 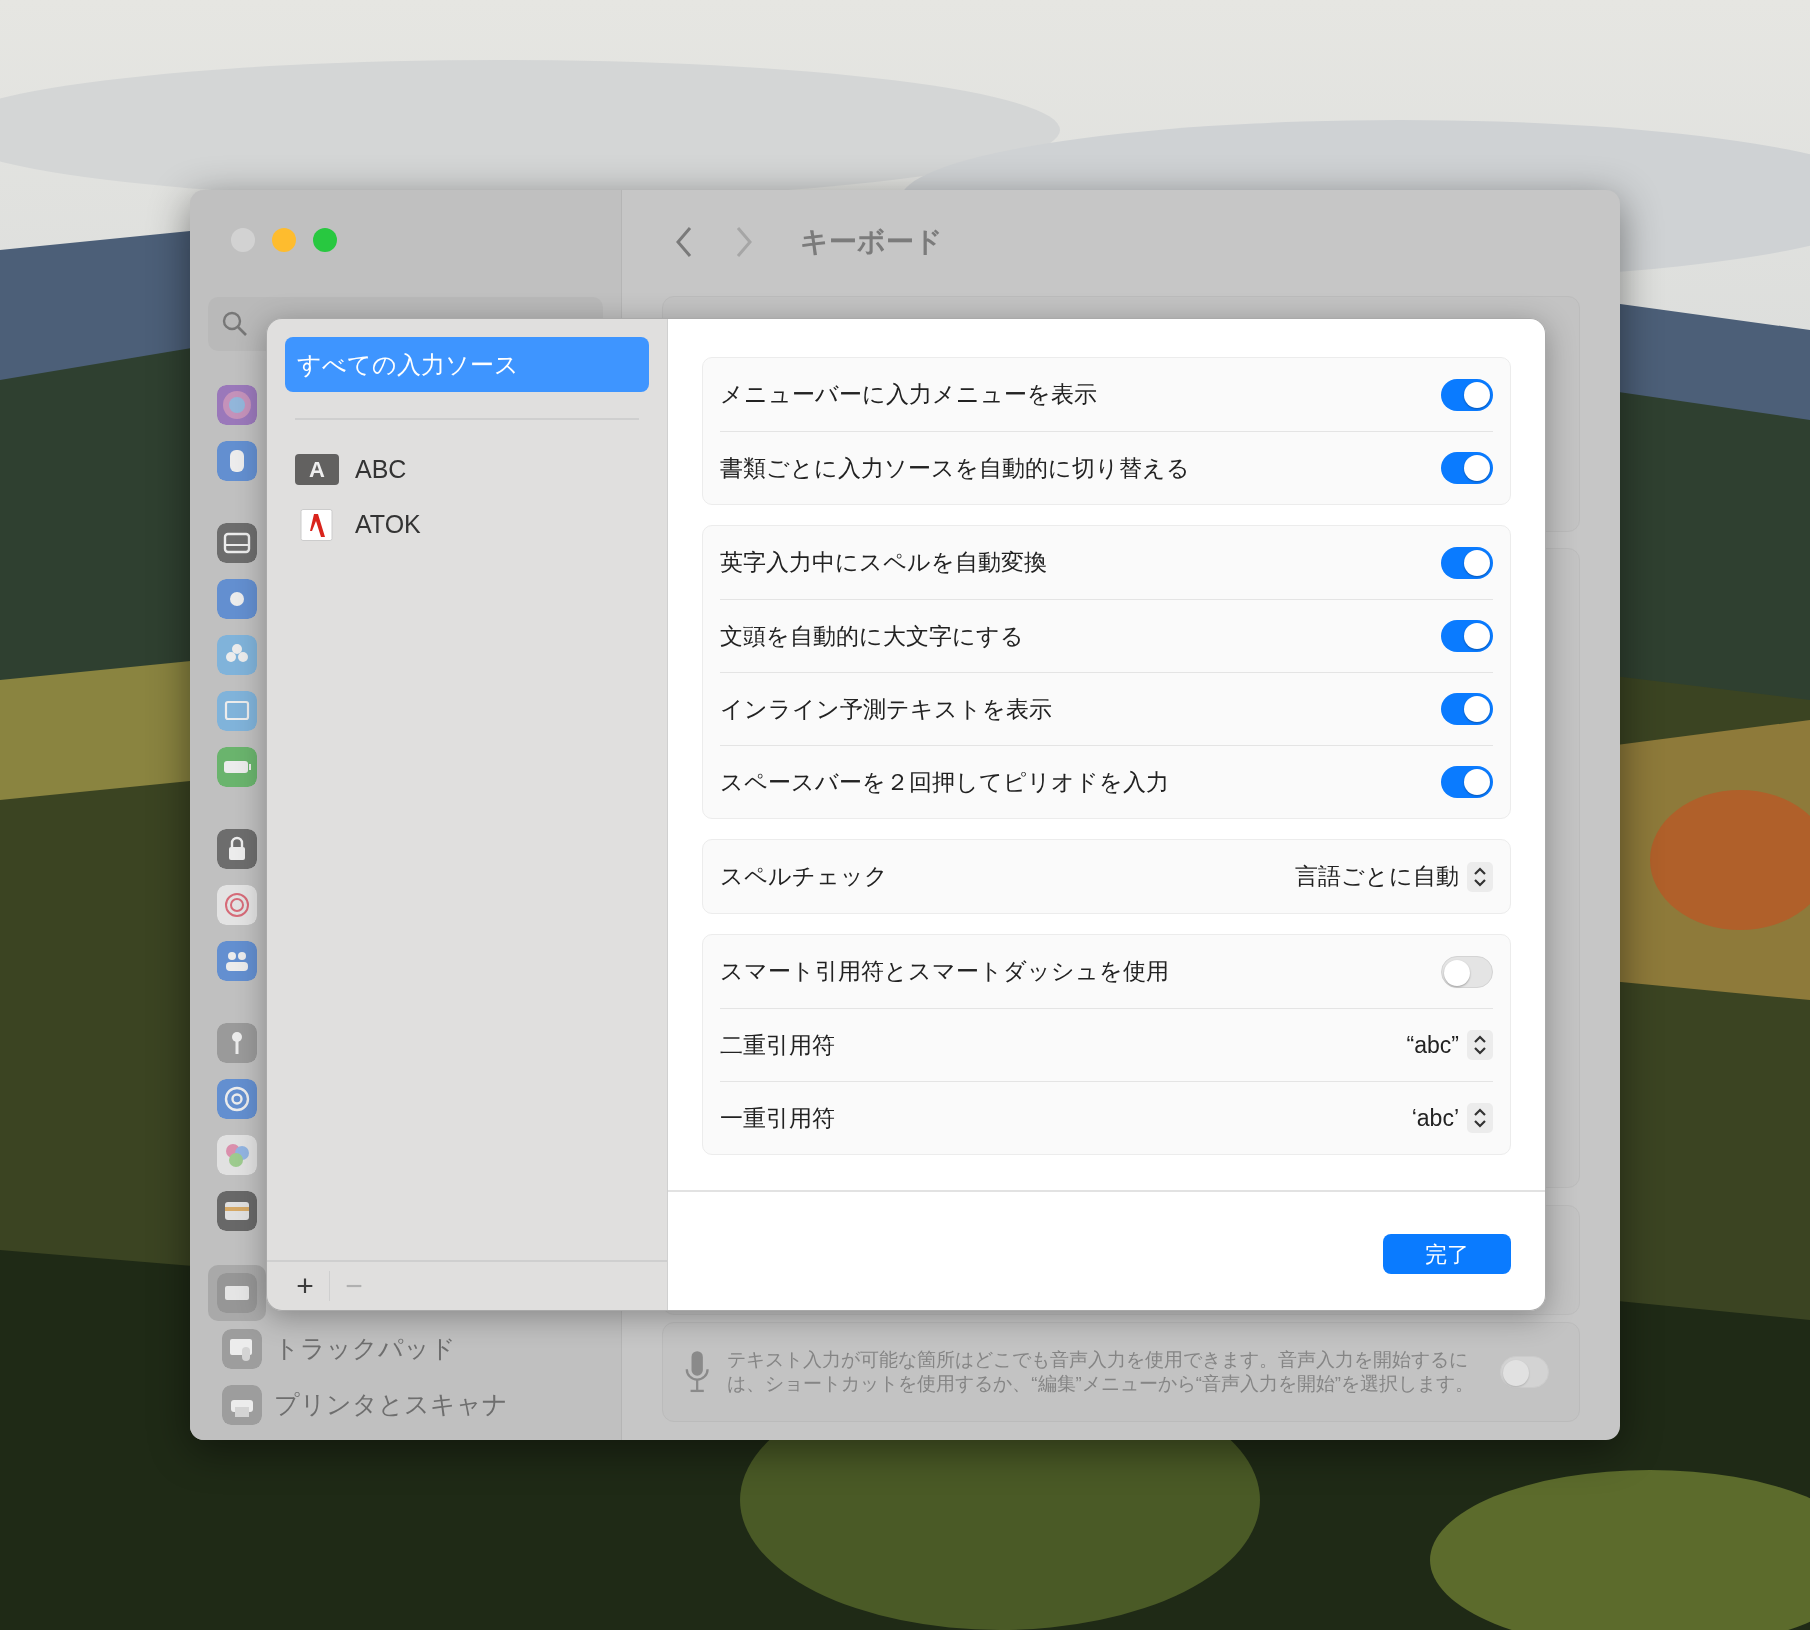 I want to click on setting-label: スペースバーを２回押してピリオドを入力, so click(x=944, y=782).